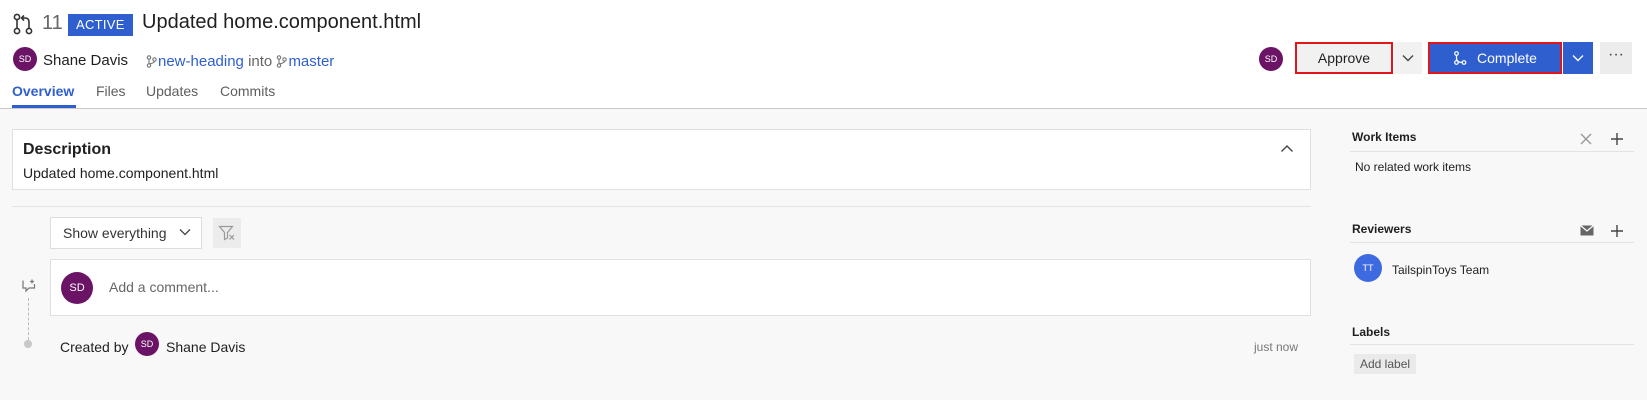 The height and width of the screenshot is (400, 1647). I want to click on complete-label: Complete, so click(1507, 58).